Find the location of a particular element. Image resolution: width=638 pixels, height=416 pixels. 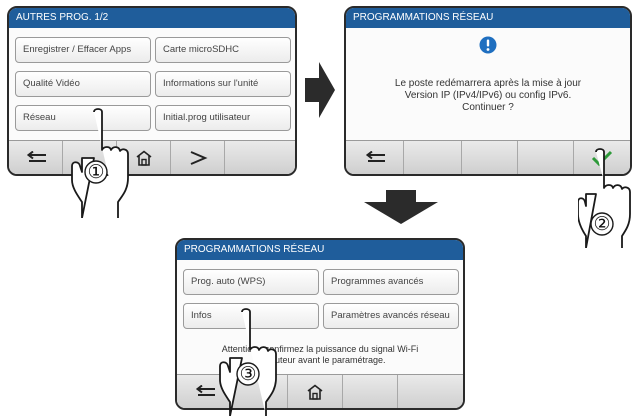

step-1-number: ① is located at coordinates (96, 172).